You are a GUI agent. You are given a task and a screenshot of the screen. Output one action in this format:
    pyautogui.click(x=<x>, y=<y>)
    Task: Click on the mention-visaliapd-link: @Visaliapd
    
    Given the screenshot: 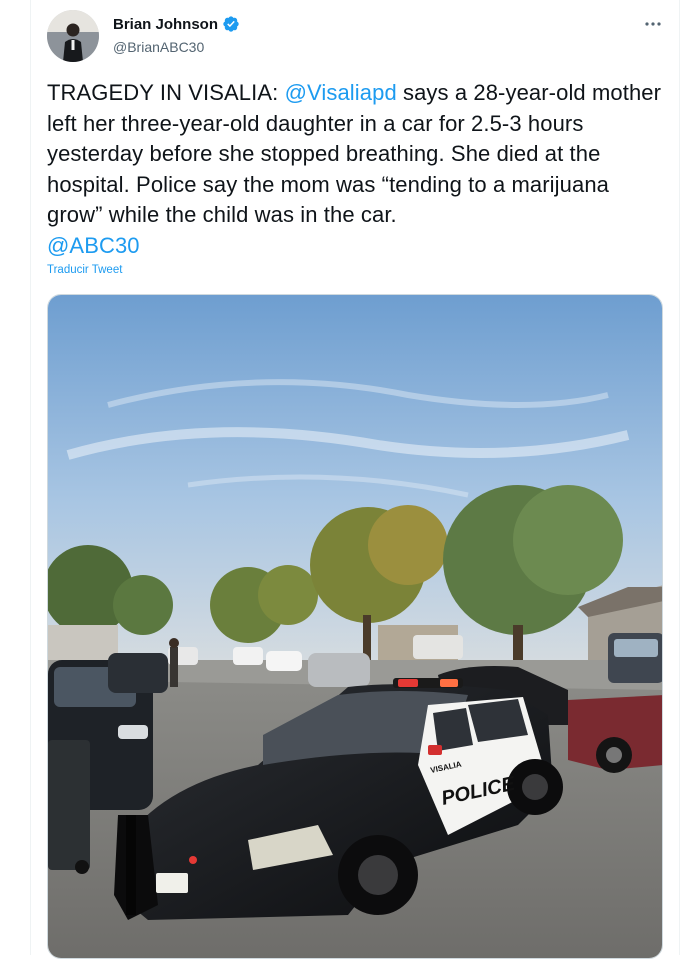 What is the action you would take?
    pyautogui.click(x=341, y=92)
    